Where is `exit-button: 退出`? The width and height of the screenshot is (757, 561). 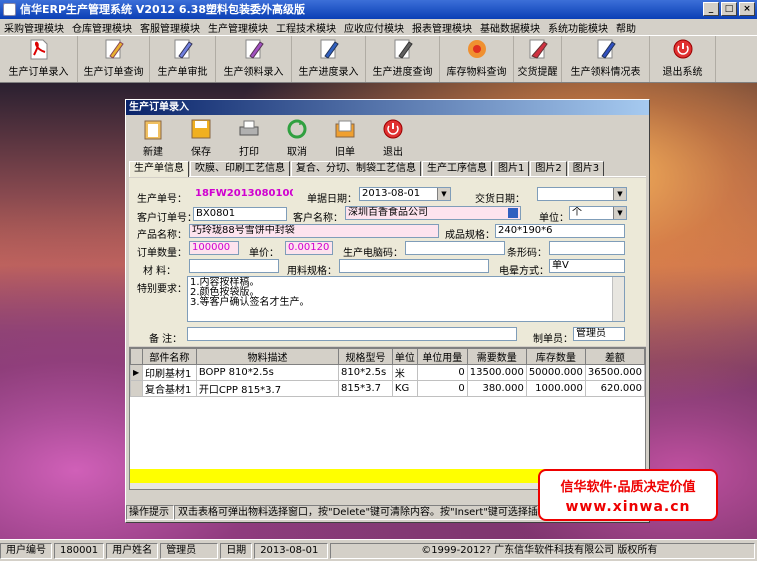 exit-button: 退出 is located at coordinates (393, 138).